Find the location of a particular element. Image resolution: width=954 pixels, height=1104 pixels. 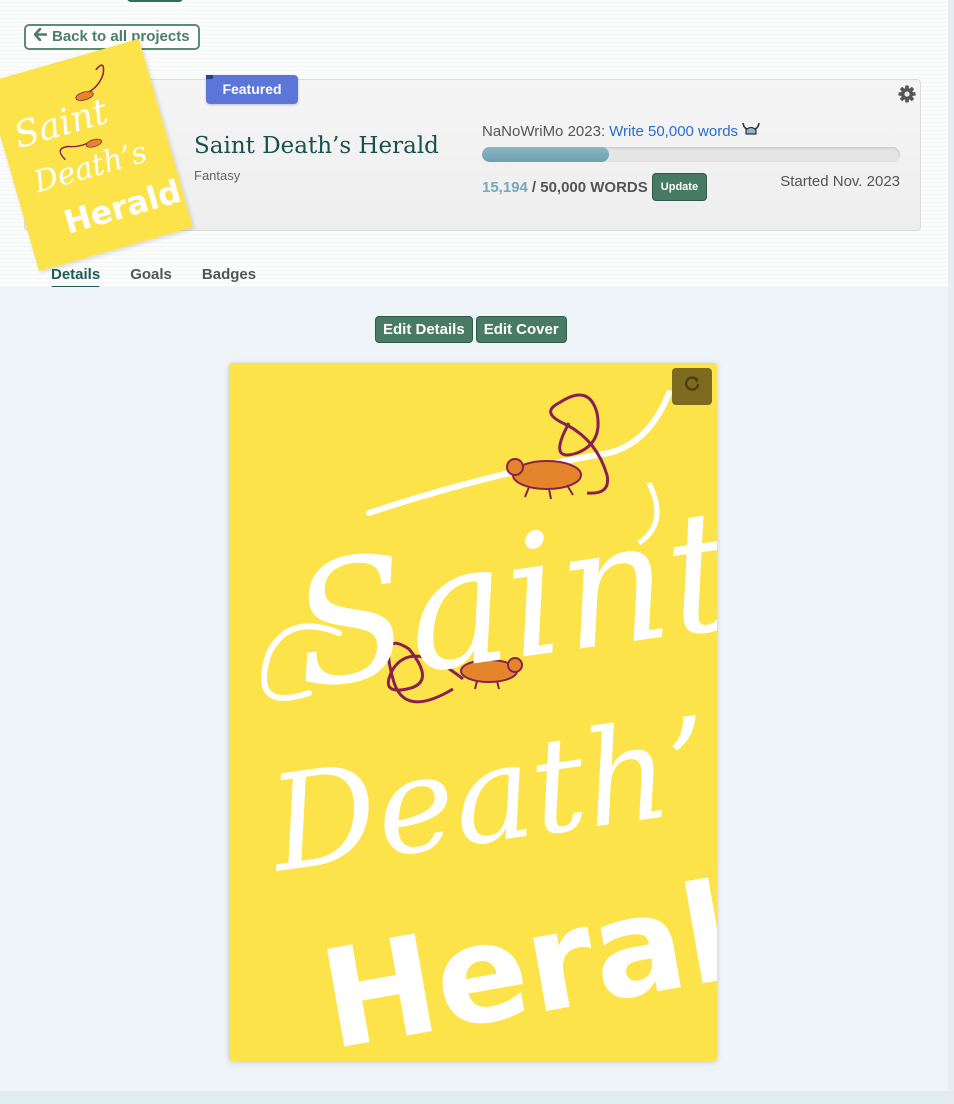

goal-link: Write 50,000 words is located at coordinates (673, 131).